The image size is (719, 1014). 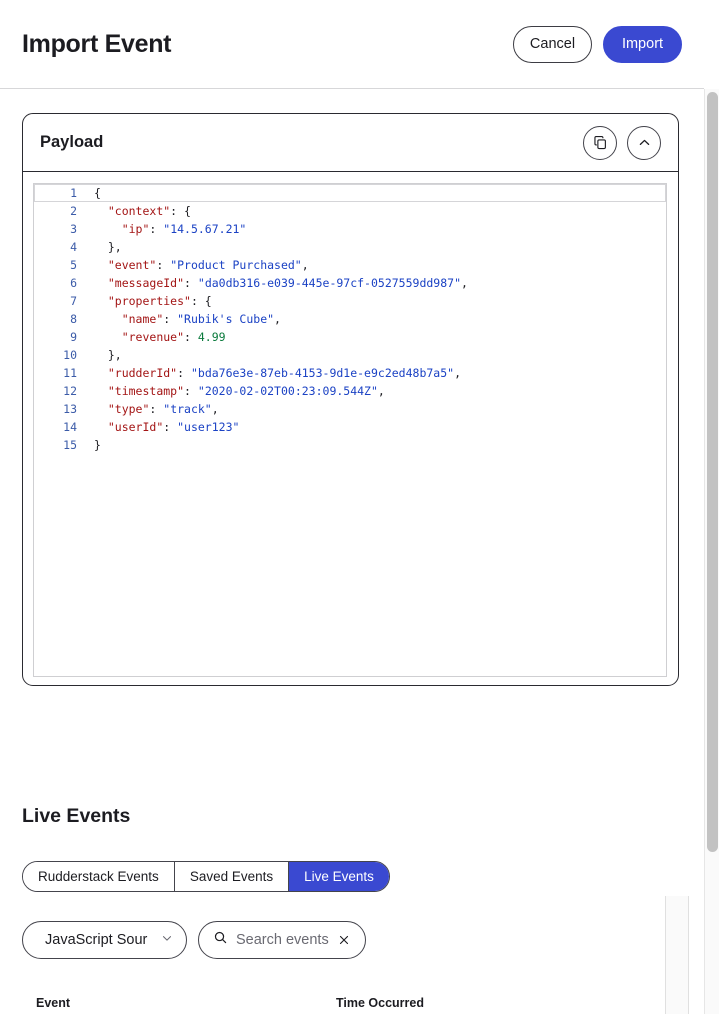 I want to click on token-key: "userId", so click(x=135, y=427).